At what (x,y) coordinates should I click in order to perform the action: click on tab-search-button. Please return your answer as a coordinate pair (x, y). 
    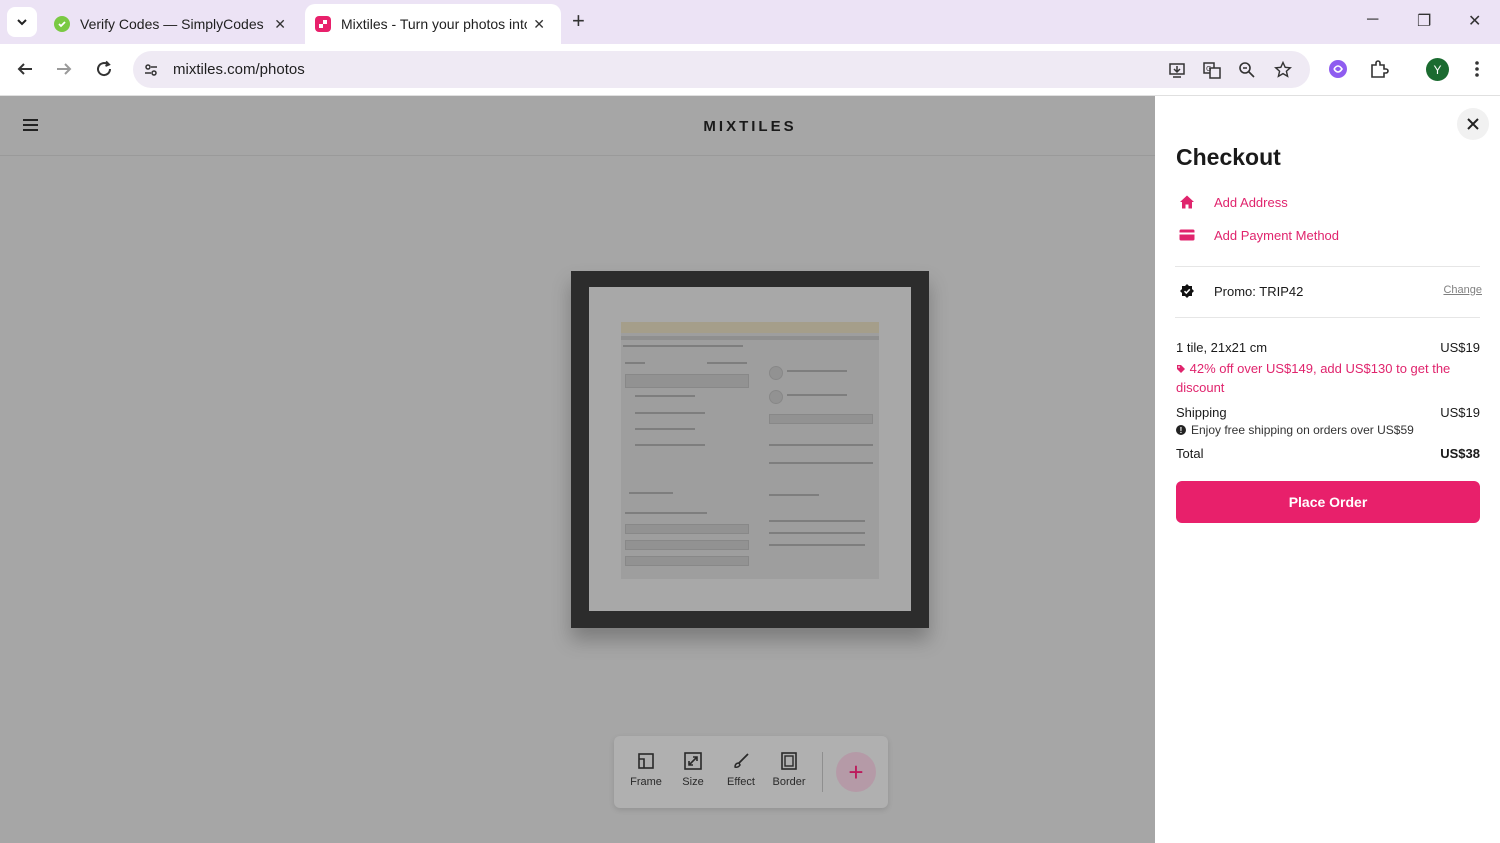
    Looking at the image, I should click on (22, 22).